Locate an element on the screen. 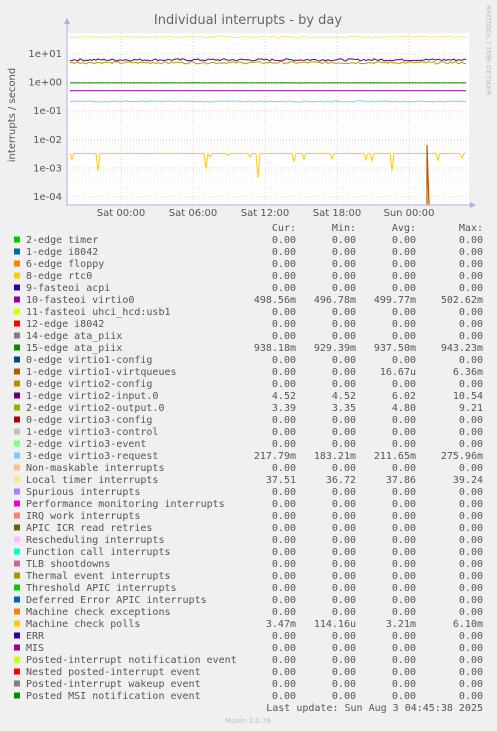 The height and width of the screenshot is (731, 497). legend-series-name: 6-edge floppy is located at coordinates (65, 264).